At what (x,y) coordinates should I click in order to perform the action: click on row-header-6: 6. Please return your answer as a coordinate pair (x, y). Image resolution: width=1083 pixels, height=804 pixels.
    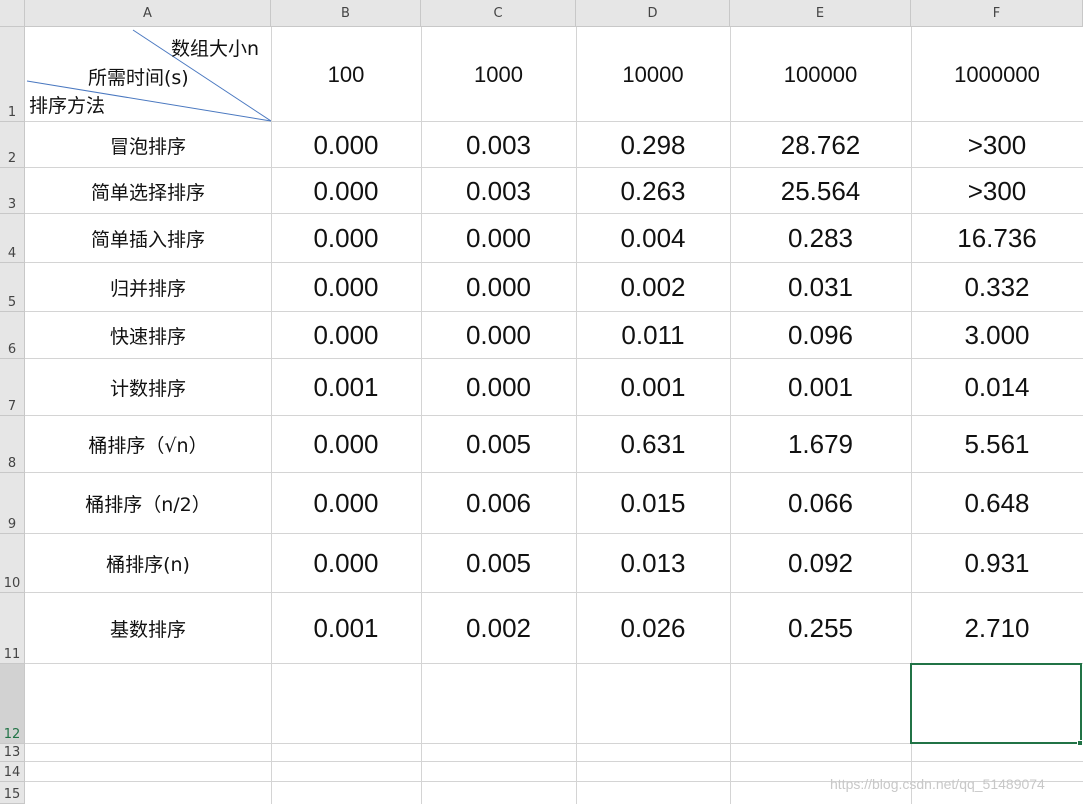
    Looking at the image, I should click on (12, 335).